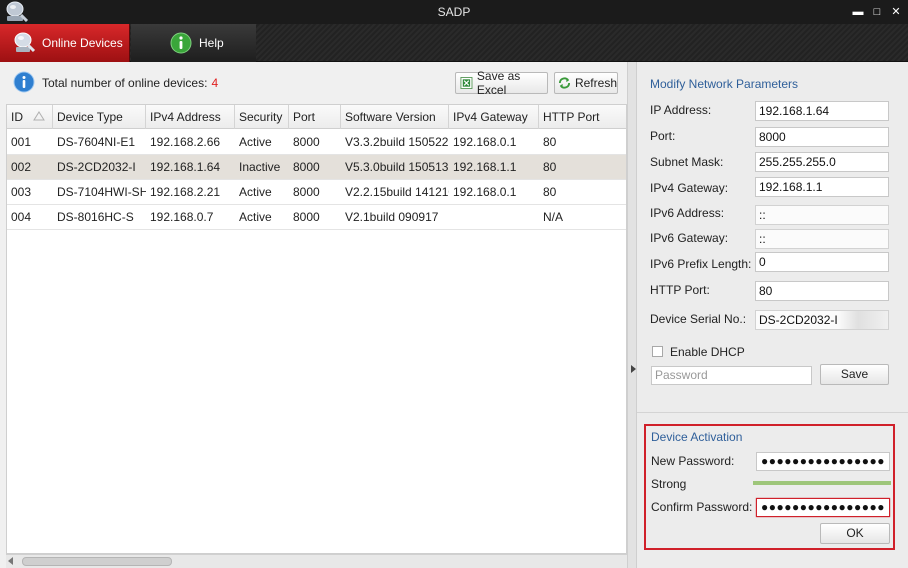 The image size is (908, 568). What do you see at coordinates (564, 83) in the screenshot?
I see `refresh-icon` at bounding box center [564, 83].